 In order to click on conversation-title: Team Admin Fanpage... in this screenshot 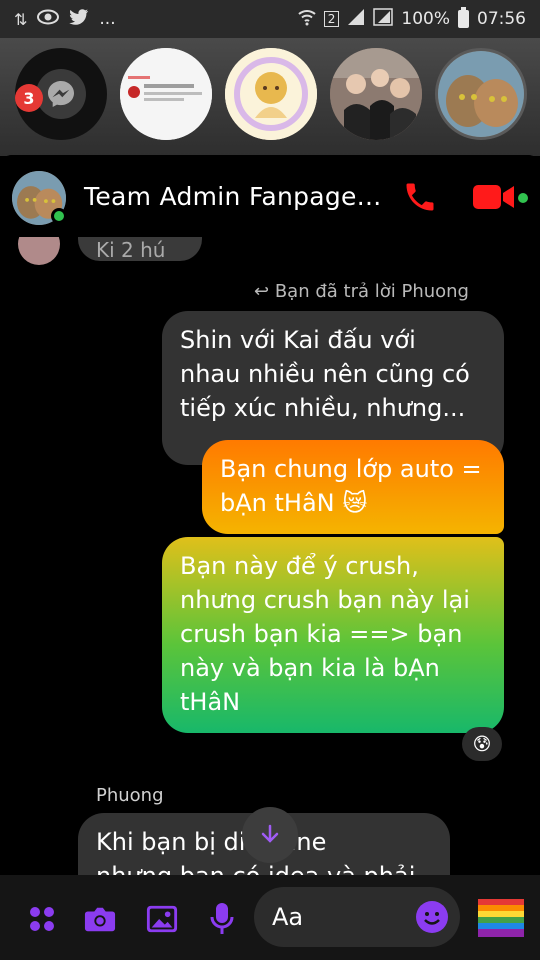, I will do `click(232, 196)`.